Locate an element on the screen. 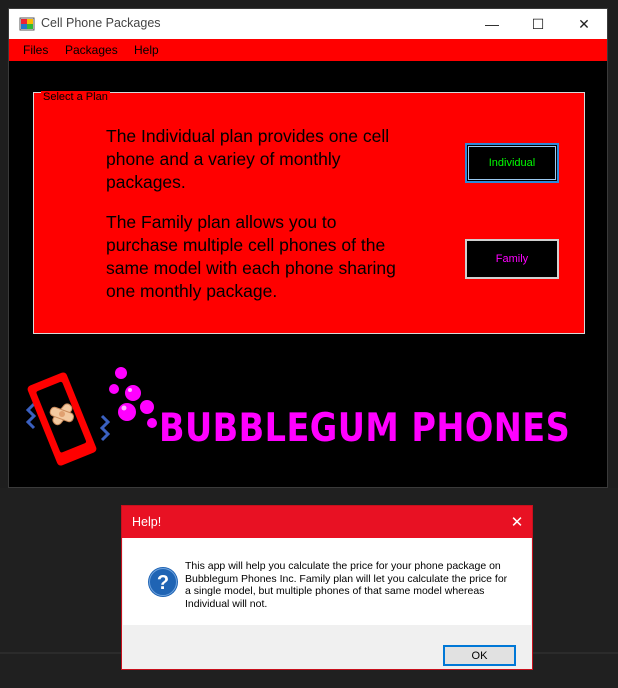  app-icon is located at coordinates (27, 24).